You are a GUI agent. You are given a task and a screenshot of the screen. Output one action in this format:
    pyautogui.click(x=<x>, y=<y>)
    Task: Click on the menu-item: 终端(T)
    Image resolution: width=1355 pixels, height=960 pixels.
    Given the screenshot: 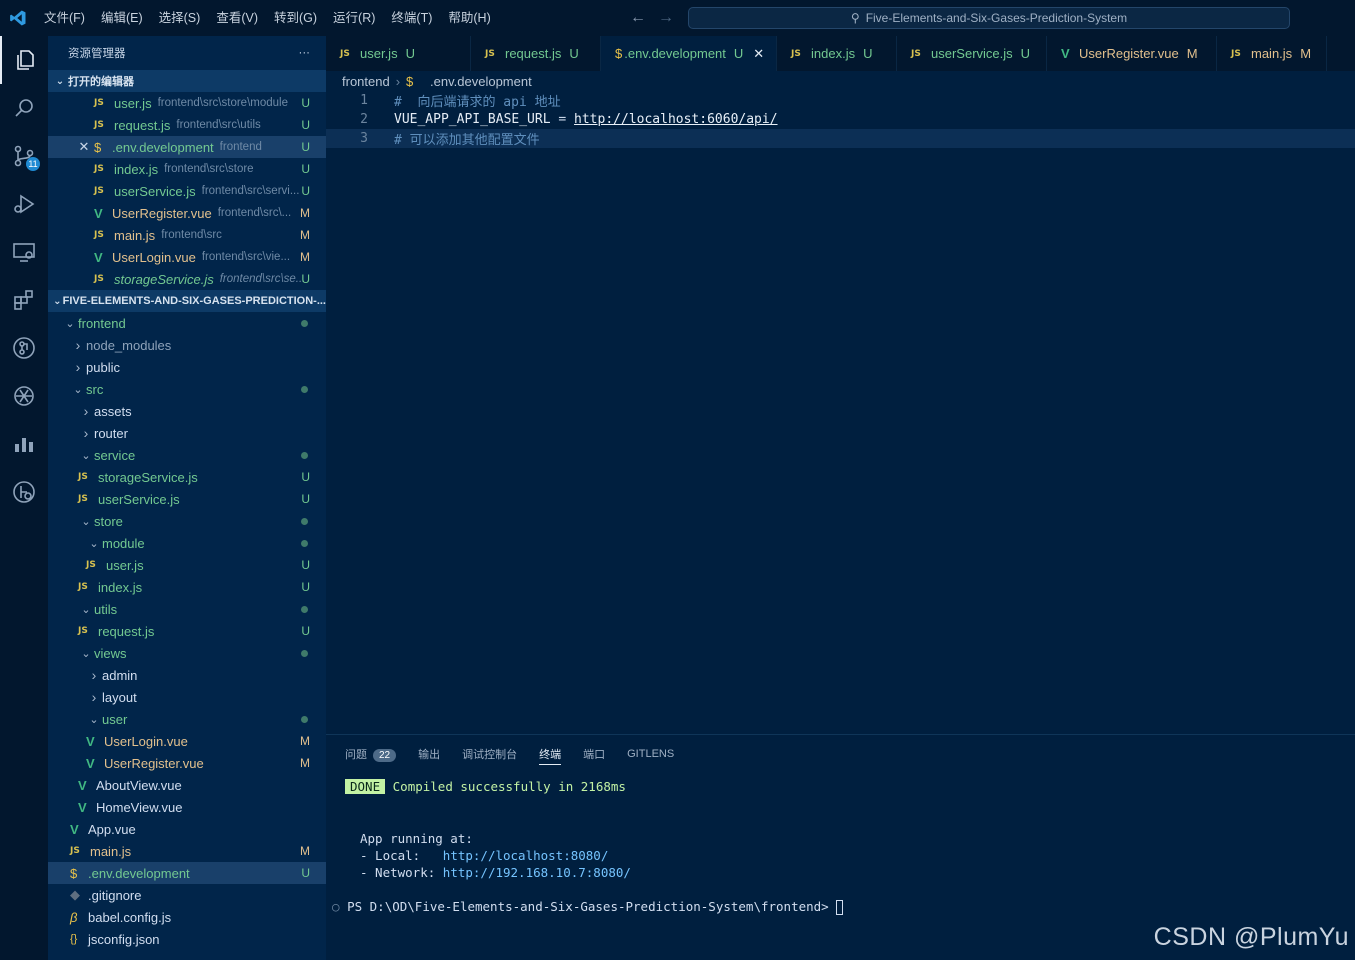 What is the action you would take?
    pyautogui.click(x=411, y=18)
    